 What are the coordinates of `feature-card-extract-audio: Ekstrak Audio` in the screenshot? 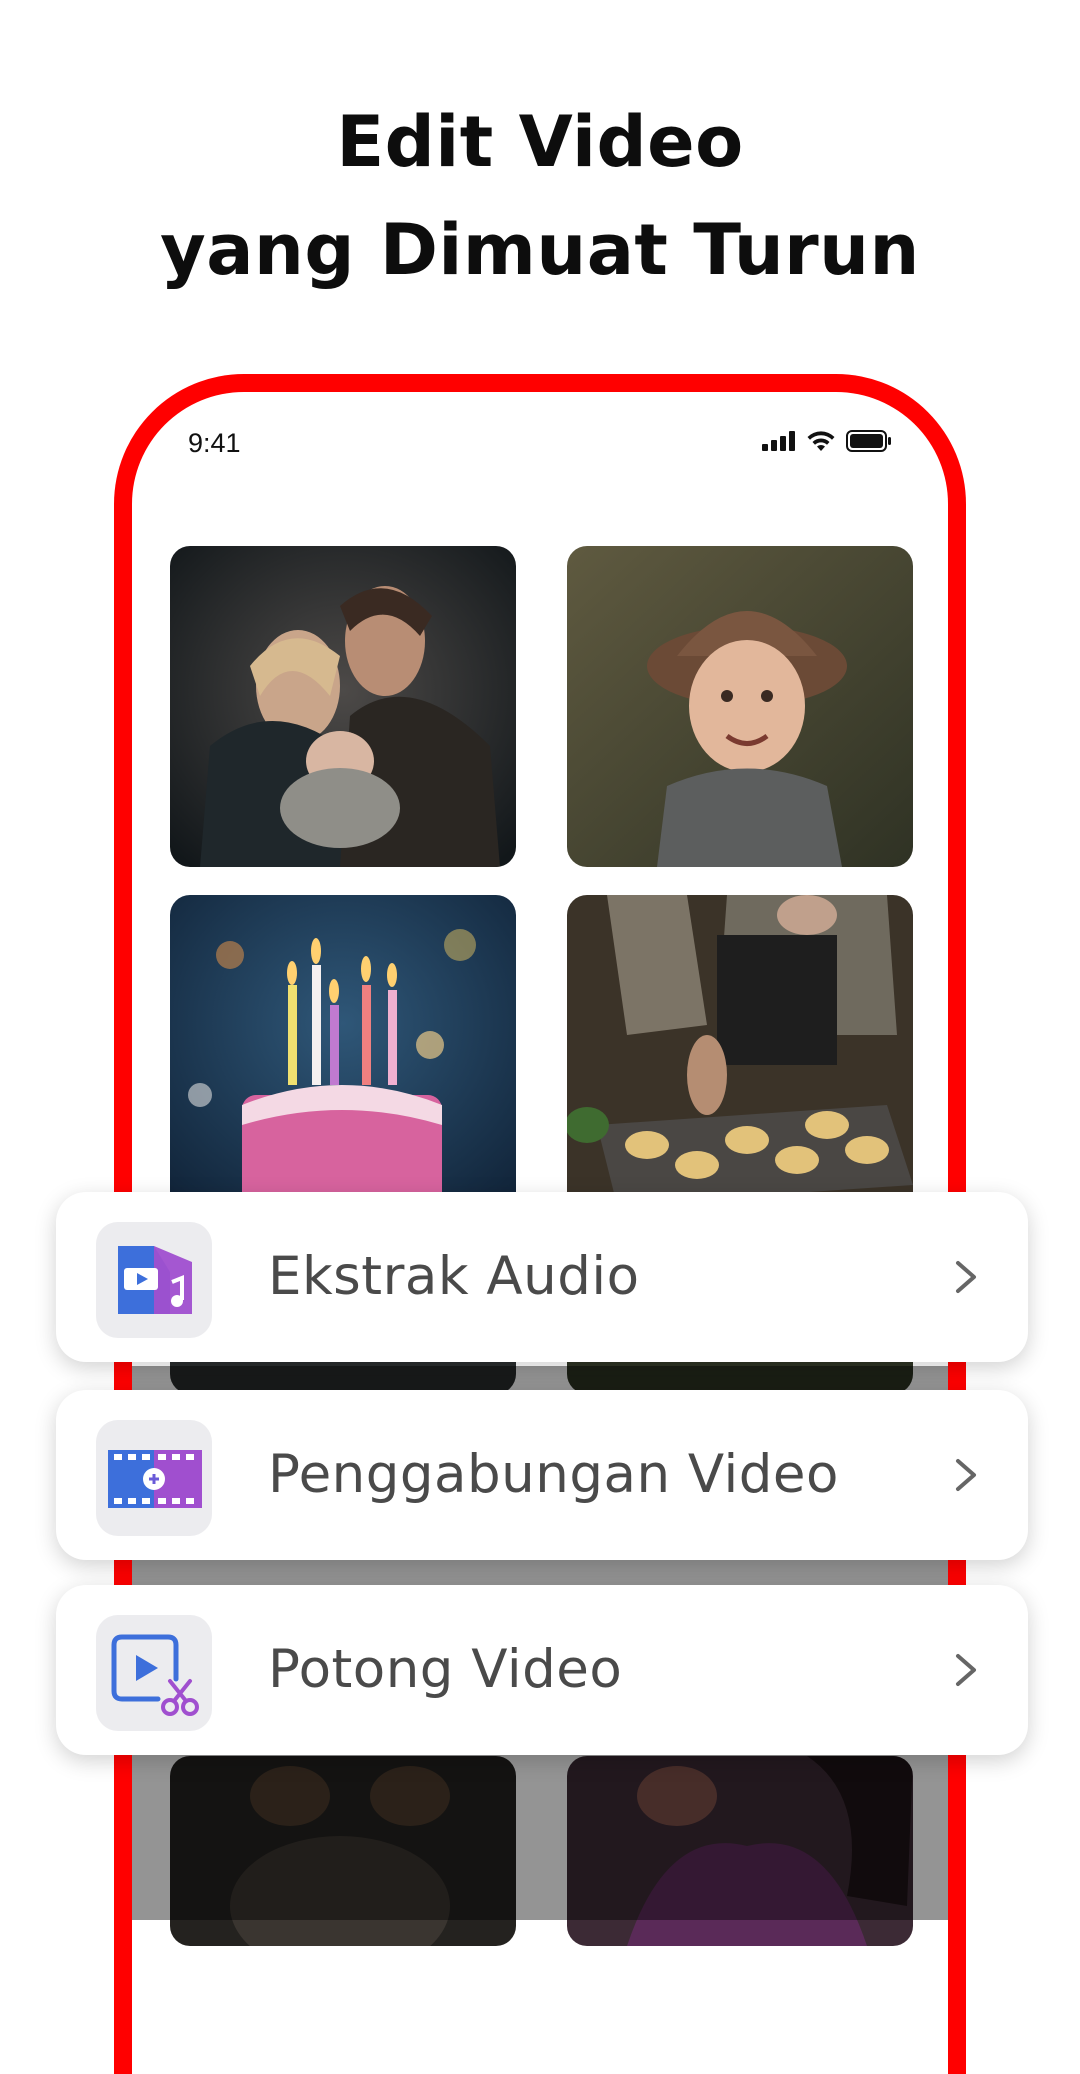 It's located at (542, 1277).